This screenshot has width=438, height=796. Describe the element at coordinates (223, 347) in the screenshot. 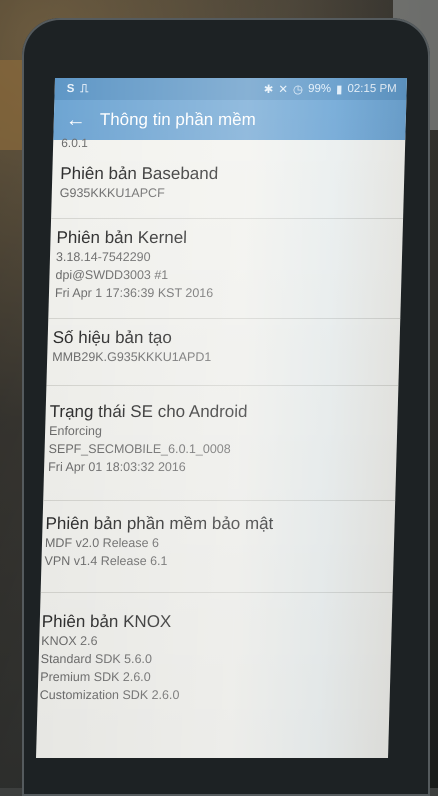

I see `list-item-build-number: Số hiệu bản tạo MMB29K.G935KKKU1APD1` at that location.